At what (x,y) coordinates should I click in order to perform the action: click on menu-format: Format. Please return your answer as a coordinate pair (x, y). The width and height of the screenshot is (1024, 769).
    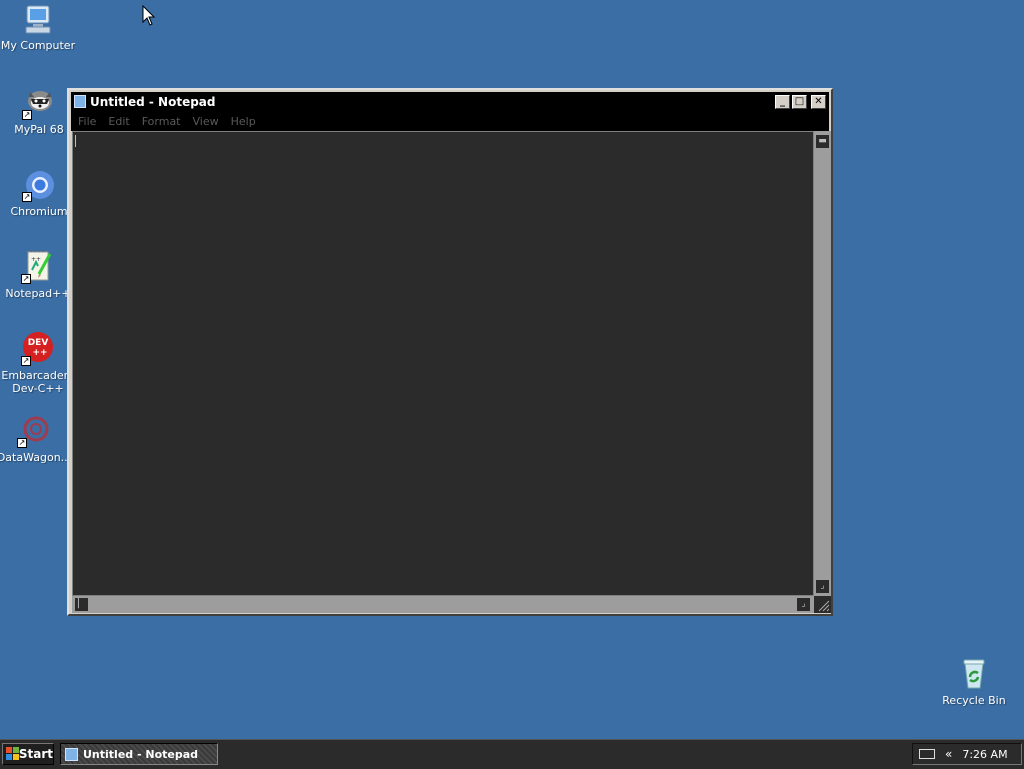
    Looking at the image, I should click on (160, 121).